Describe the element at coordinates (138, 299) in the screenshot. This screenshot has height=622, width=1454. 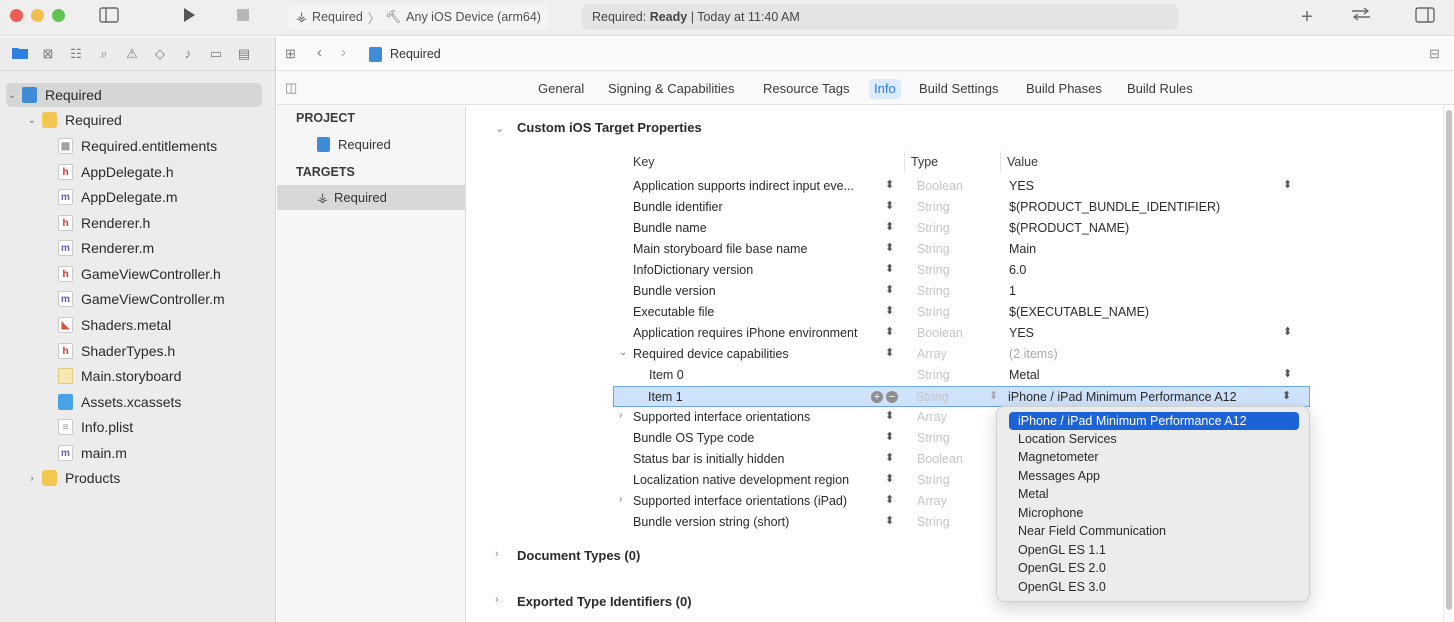
I see `tree-item-file: m GameViewController.m` at that location.